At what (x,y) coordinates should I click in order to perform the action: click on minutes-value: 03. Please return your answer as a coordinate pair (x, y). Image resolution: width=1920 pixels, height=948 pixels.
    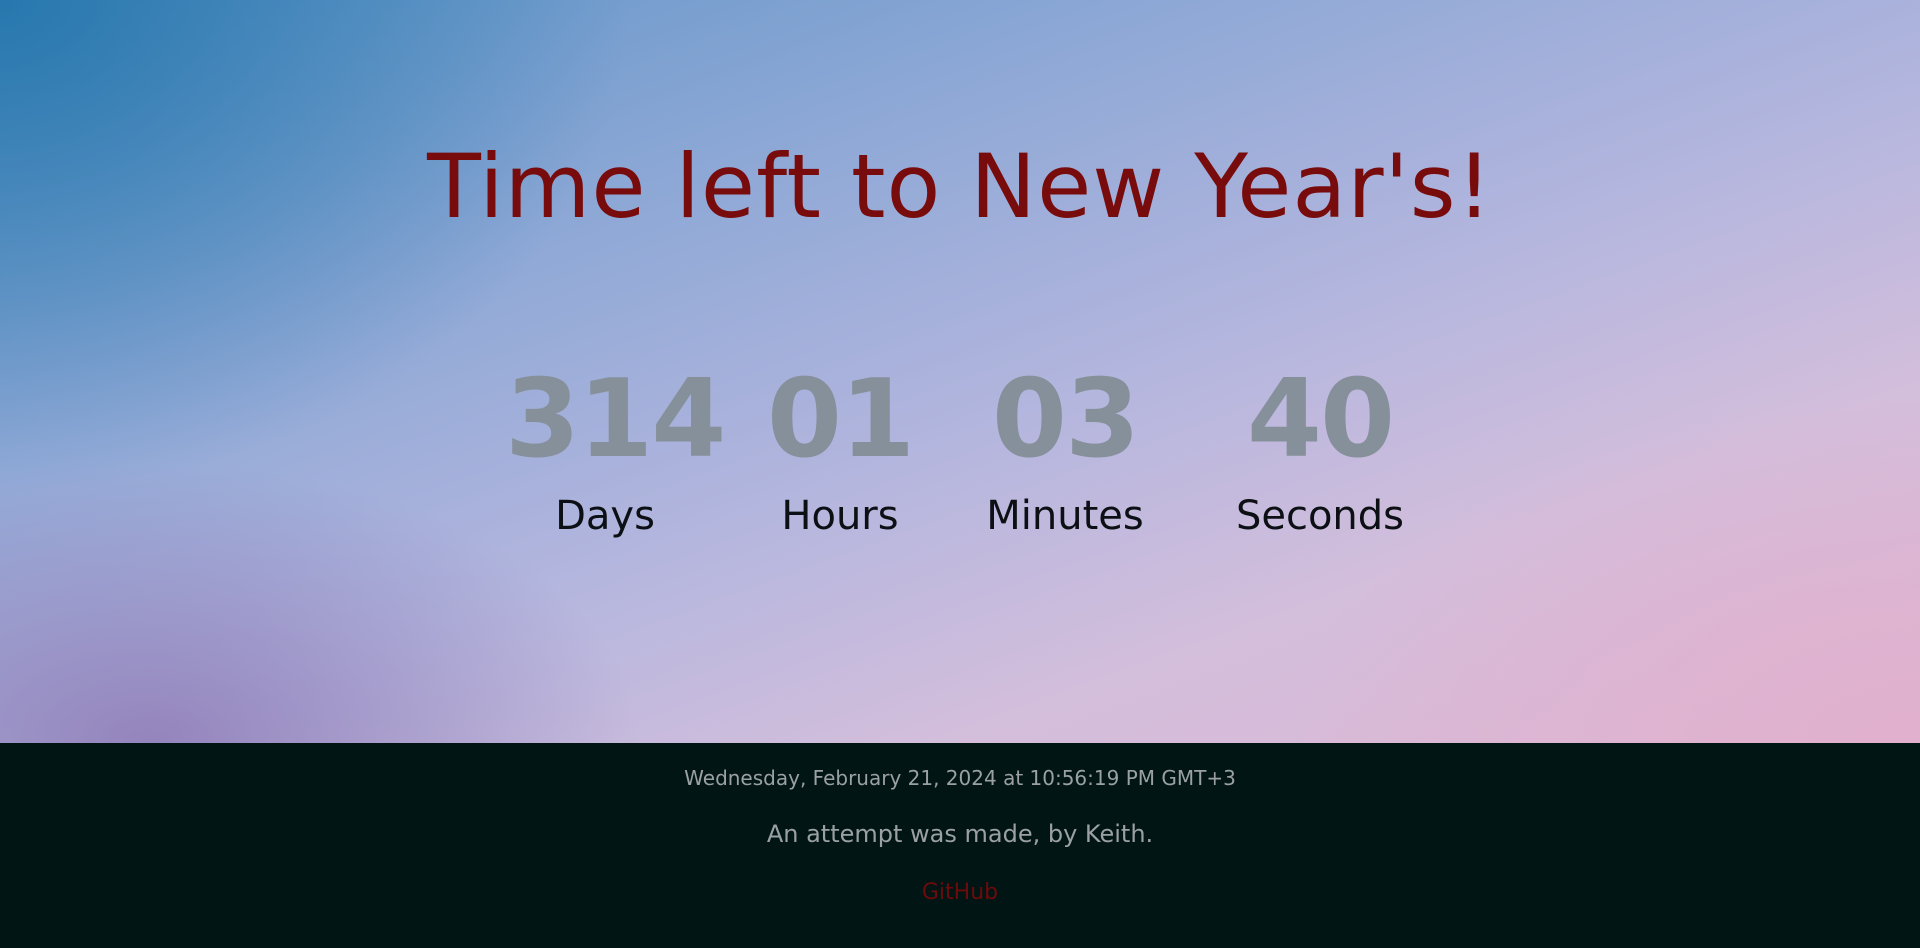
    Looking at the image, I should click on (1065, 419).